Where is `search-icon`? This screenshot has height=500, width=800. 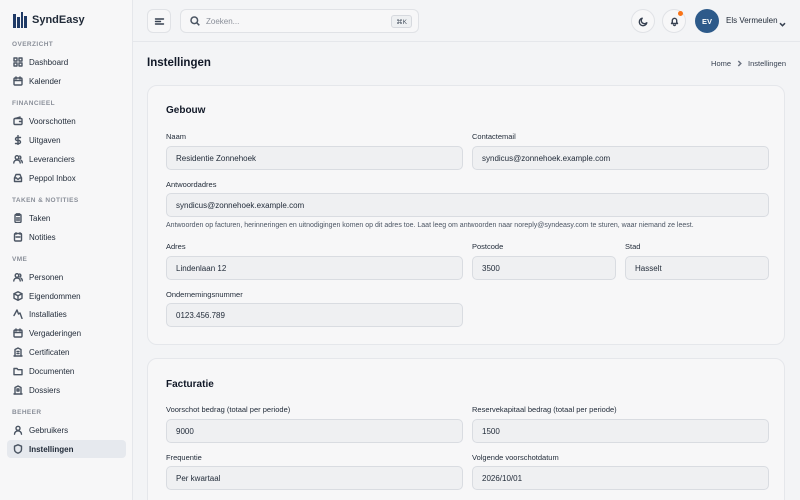 search-icon is located at coordinates (195, 21).